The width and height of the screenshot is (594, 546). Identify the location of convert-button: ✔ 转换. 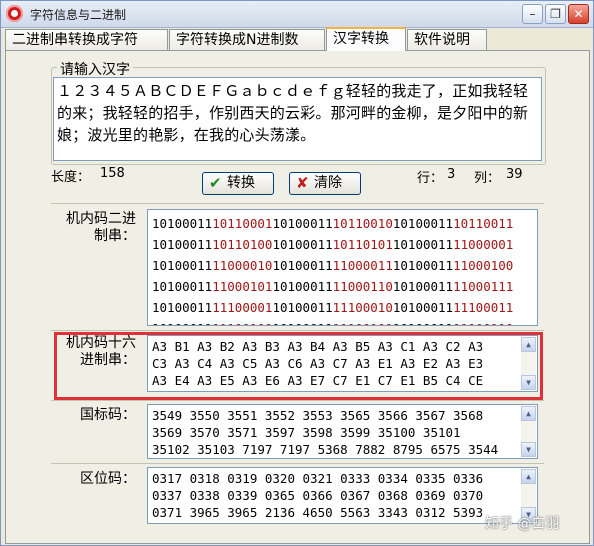
(238, 183).